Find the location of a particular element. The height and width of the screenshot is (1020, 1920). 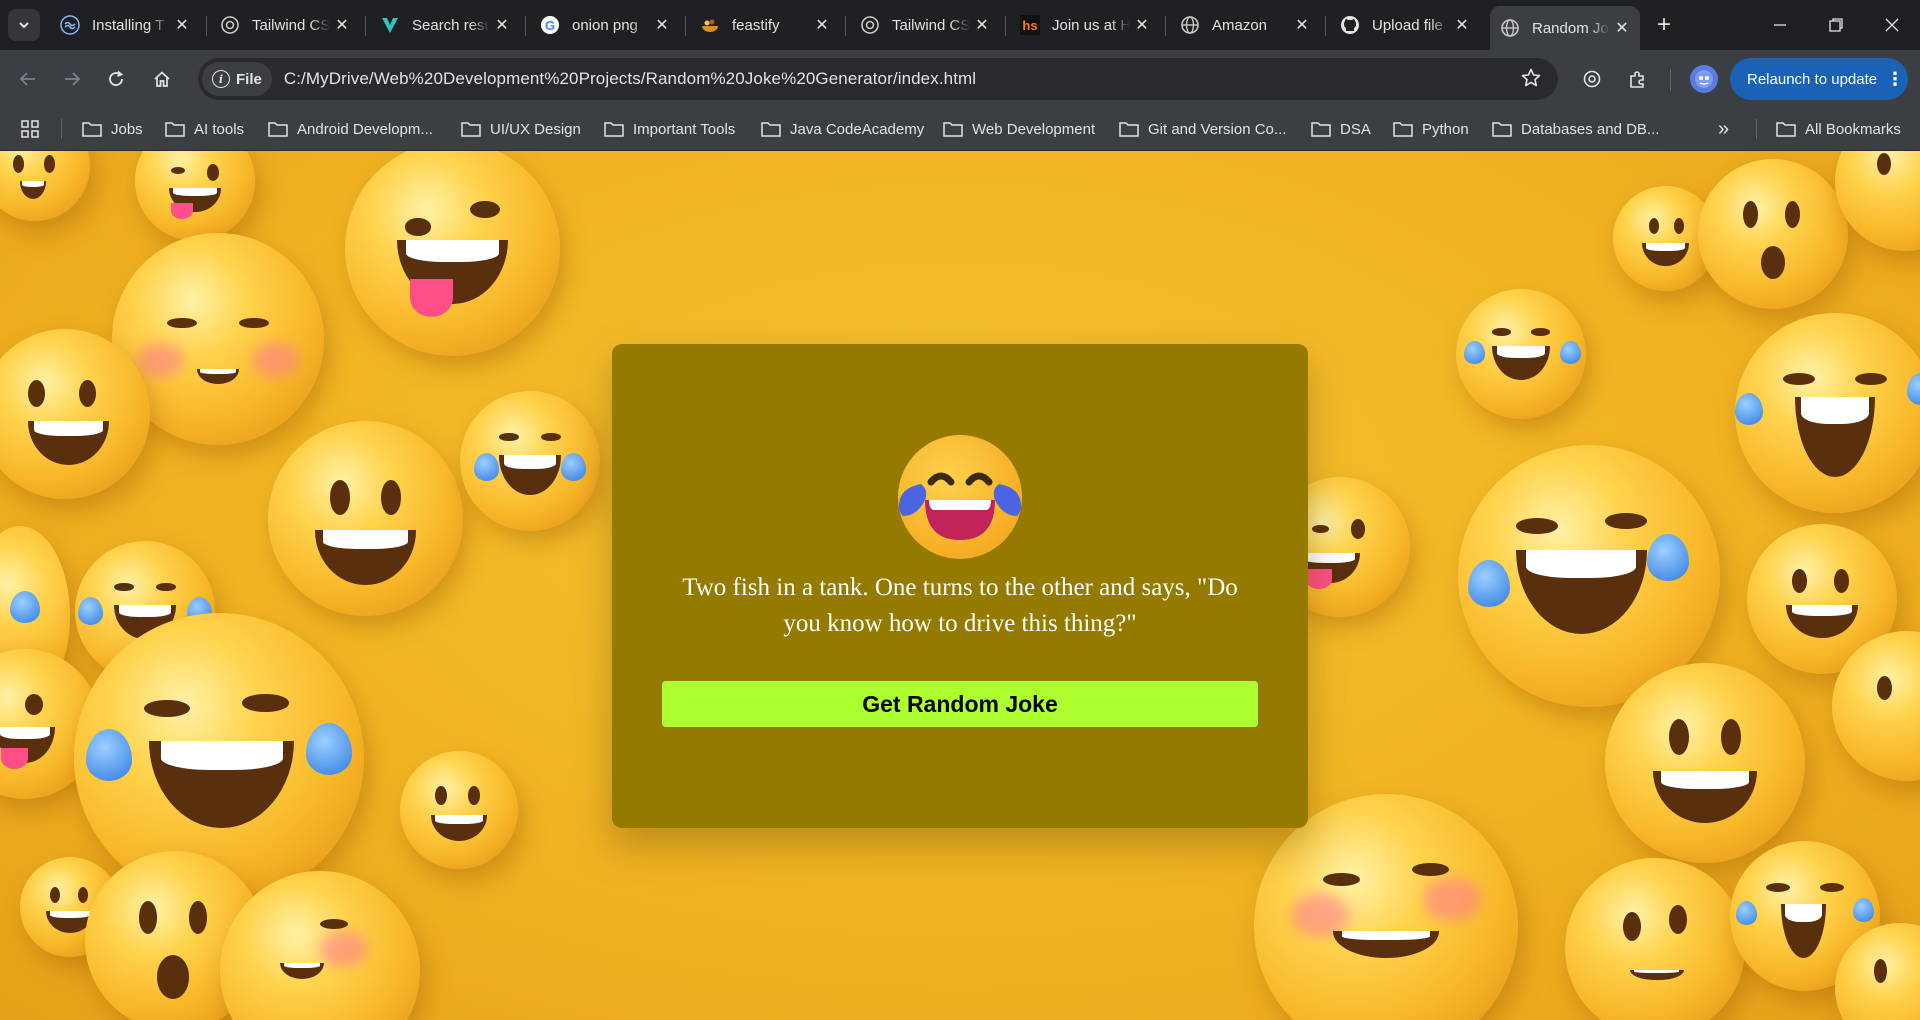

avatar-icon is located at coordinates (1704, 79).